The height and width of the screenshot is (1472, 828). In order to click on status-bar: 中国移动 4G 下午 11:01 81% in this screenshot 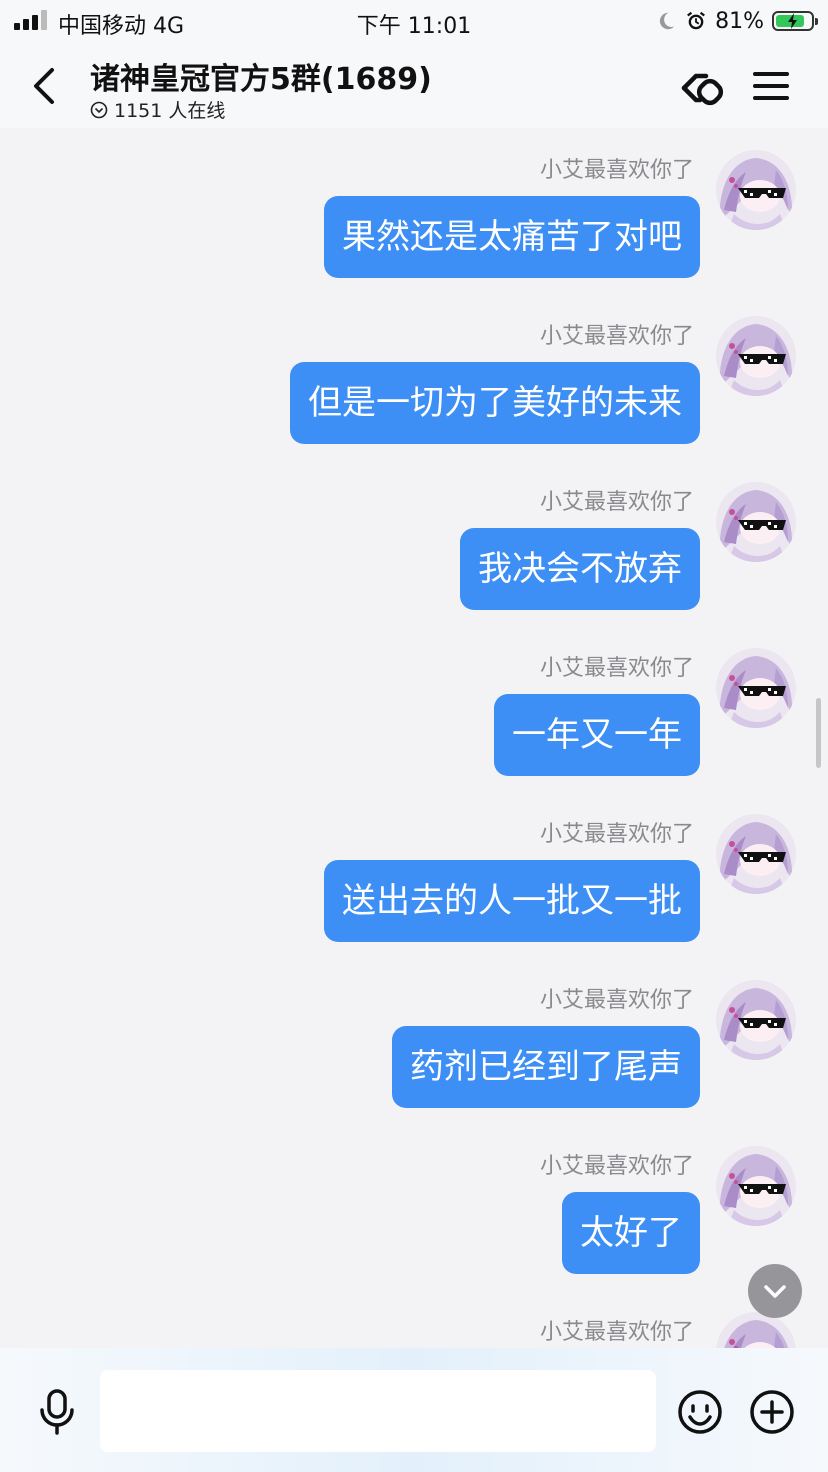, I will do `click(414, 22)`.